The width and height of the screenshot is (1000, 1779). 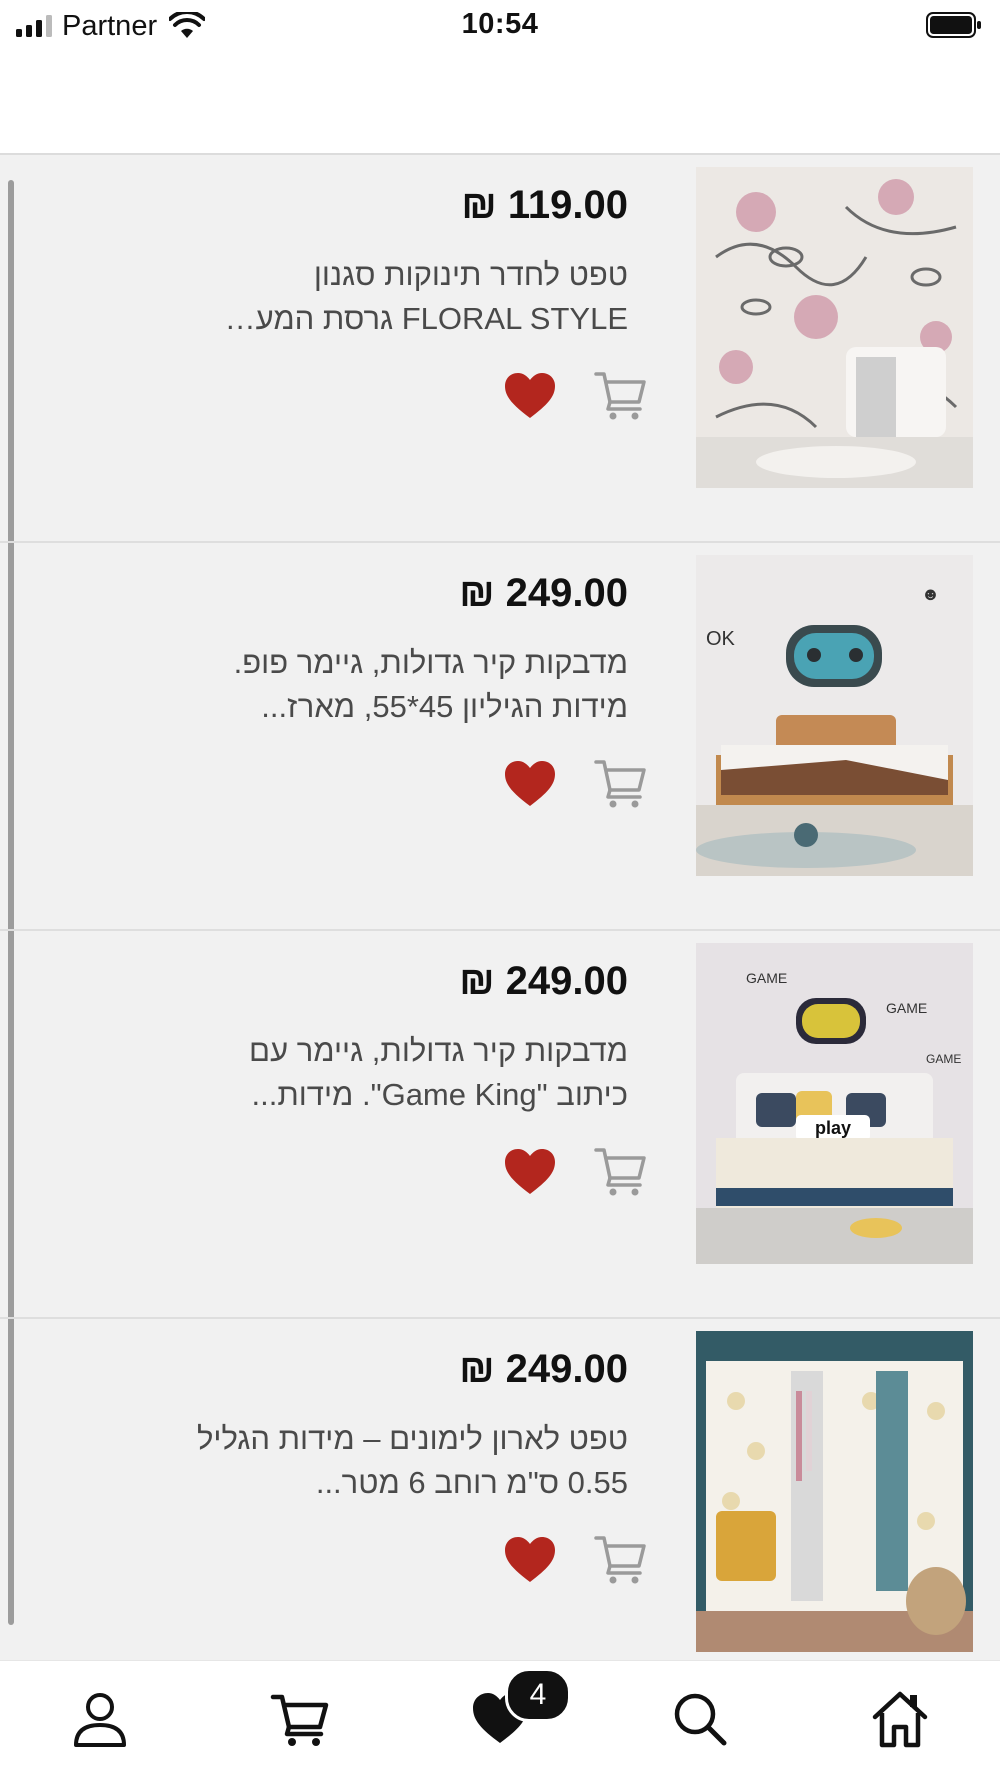 I want to click on favorites-count-badge: 4, so click(x=538, y=1695).